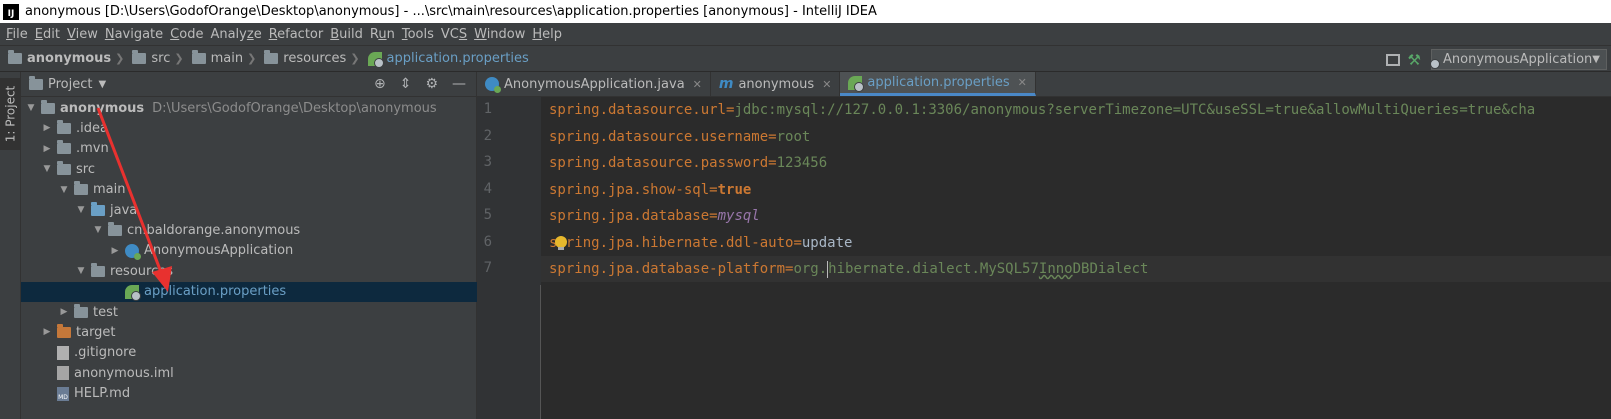  What do you see at coordinates (548, 34) in the screenshot?
I see `menu-item: Help` at bounding box center [548, 34].